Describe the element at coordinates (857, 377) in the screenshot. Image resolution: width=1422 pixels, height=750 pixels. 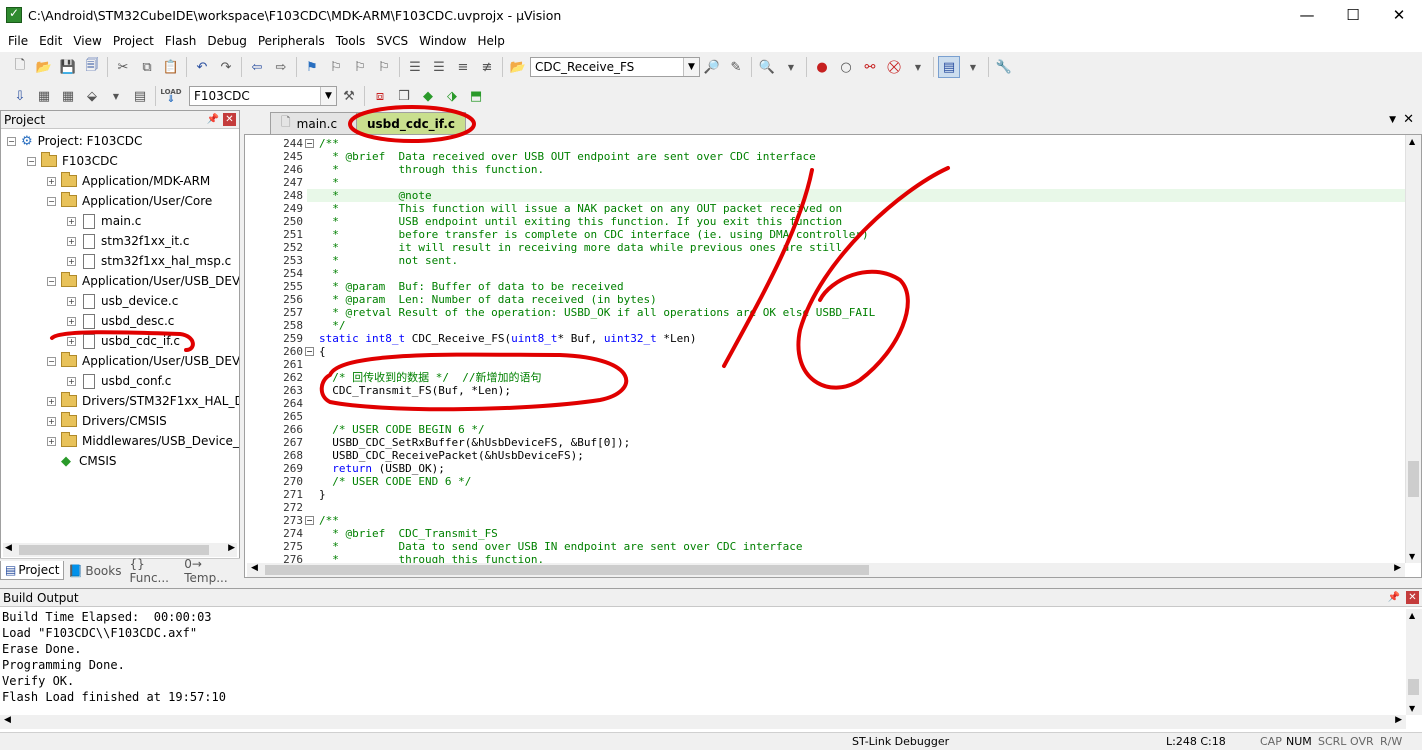
I see `code-line: /* 回传收到的数据 */ //新增加的语句` at that location.